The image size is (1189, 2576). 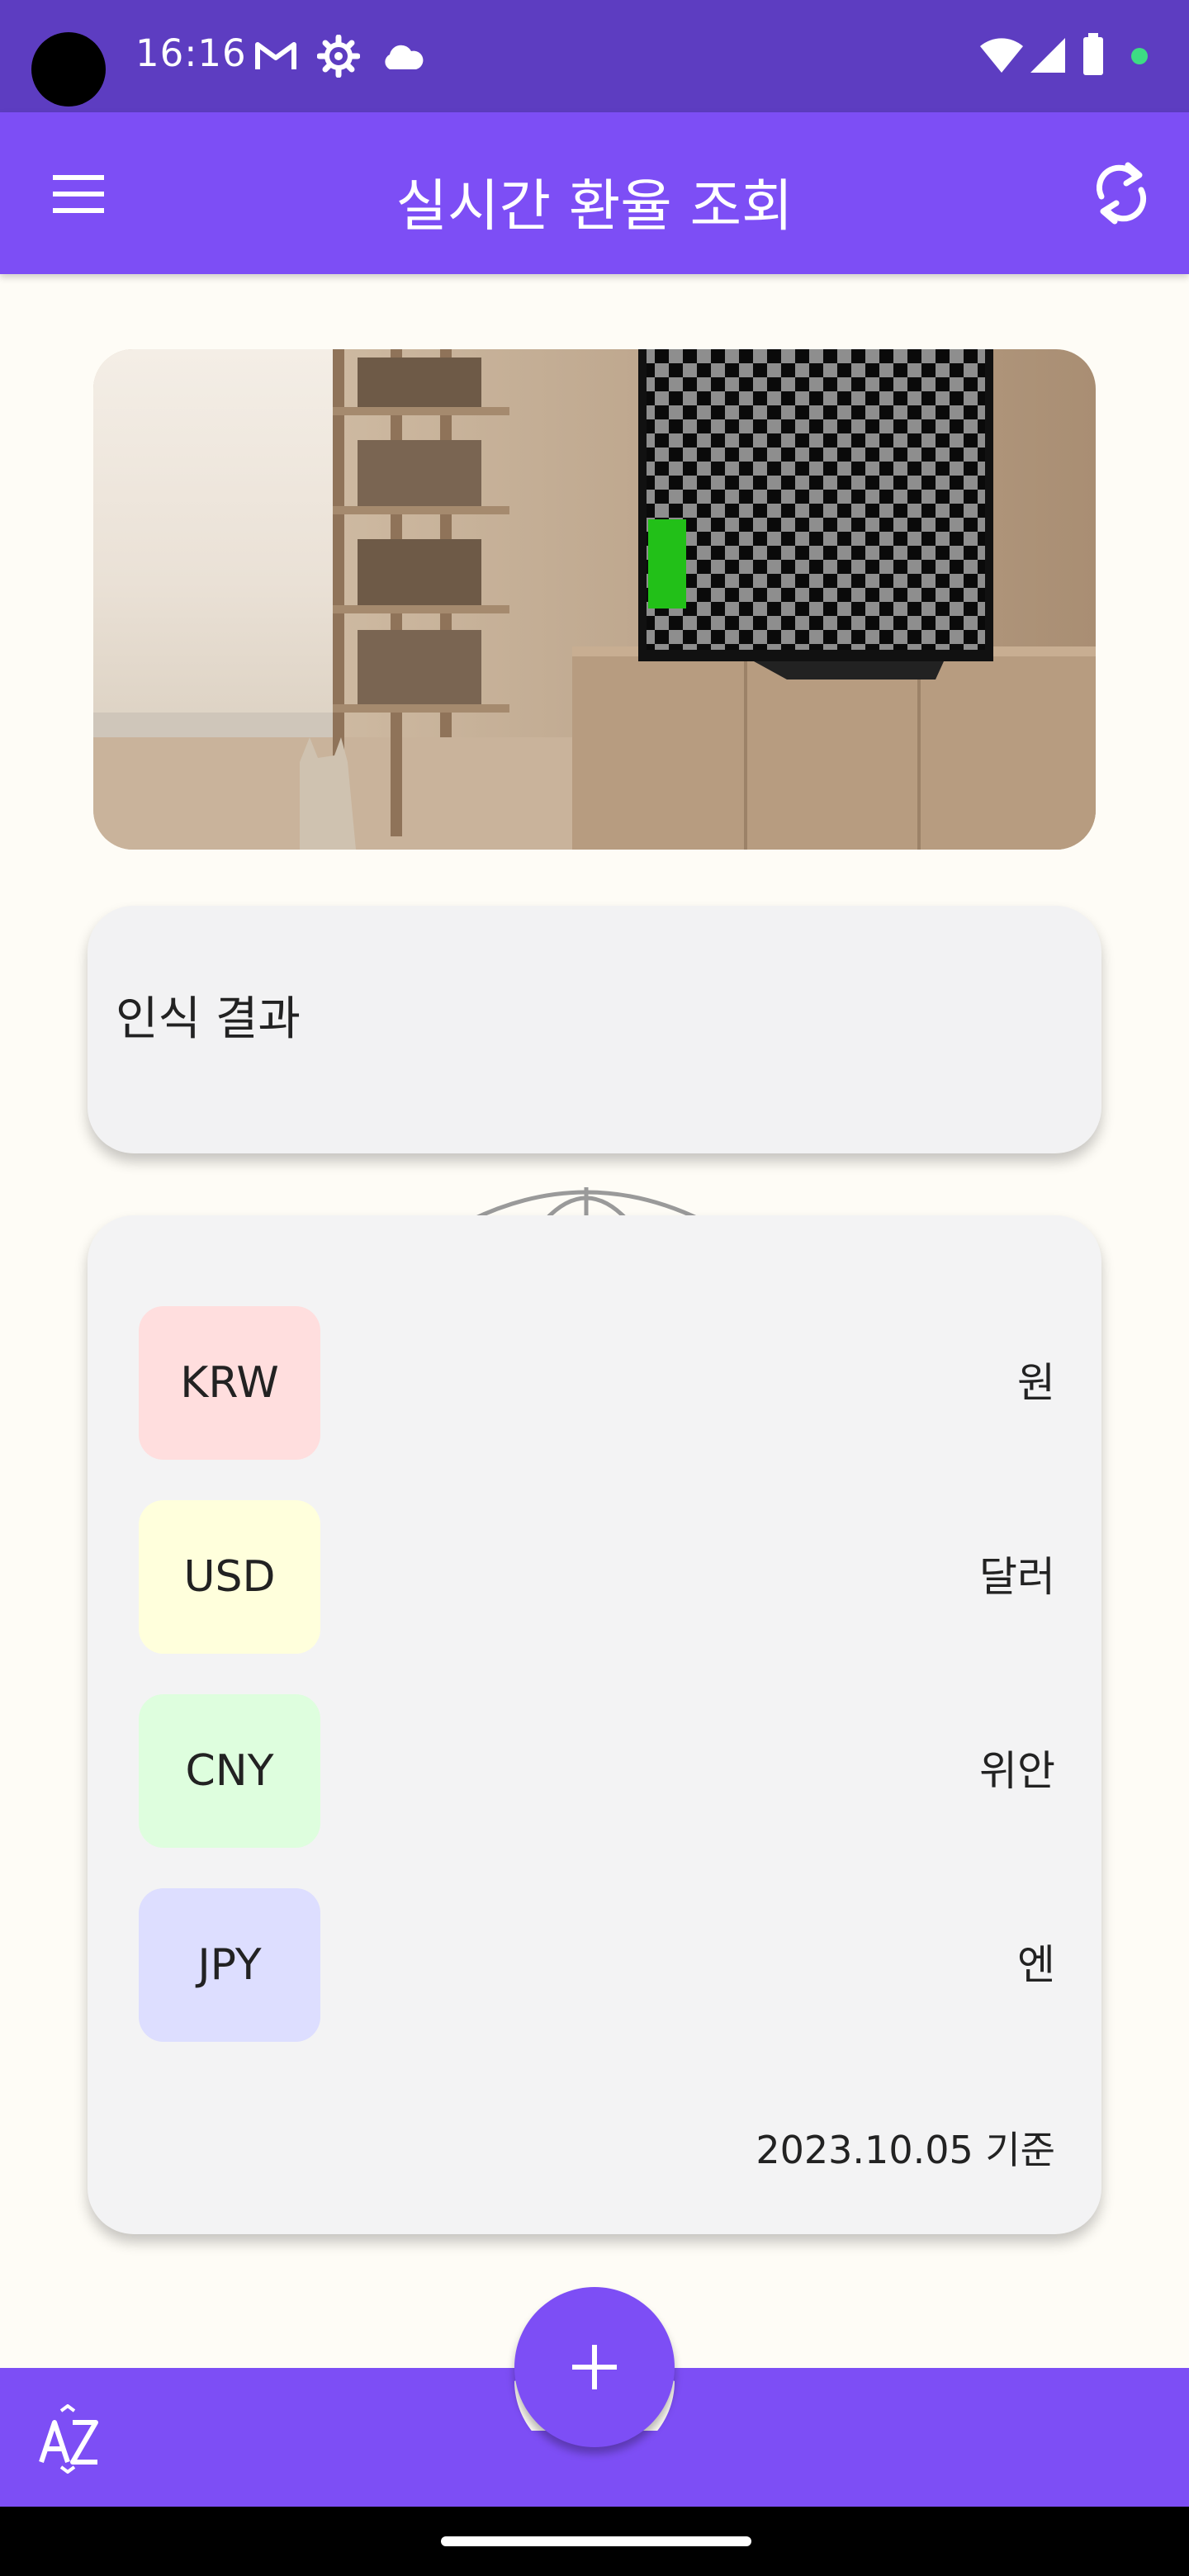 What do you see at coordinates (229, 1577) in the screenshot?
I see `currency-code-badge: USD` at bounding box center [229, 1577].